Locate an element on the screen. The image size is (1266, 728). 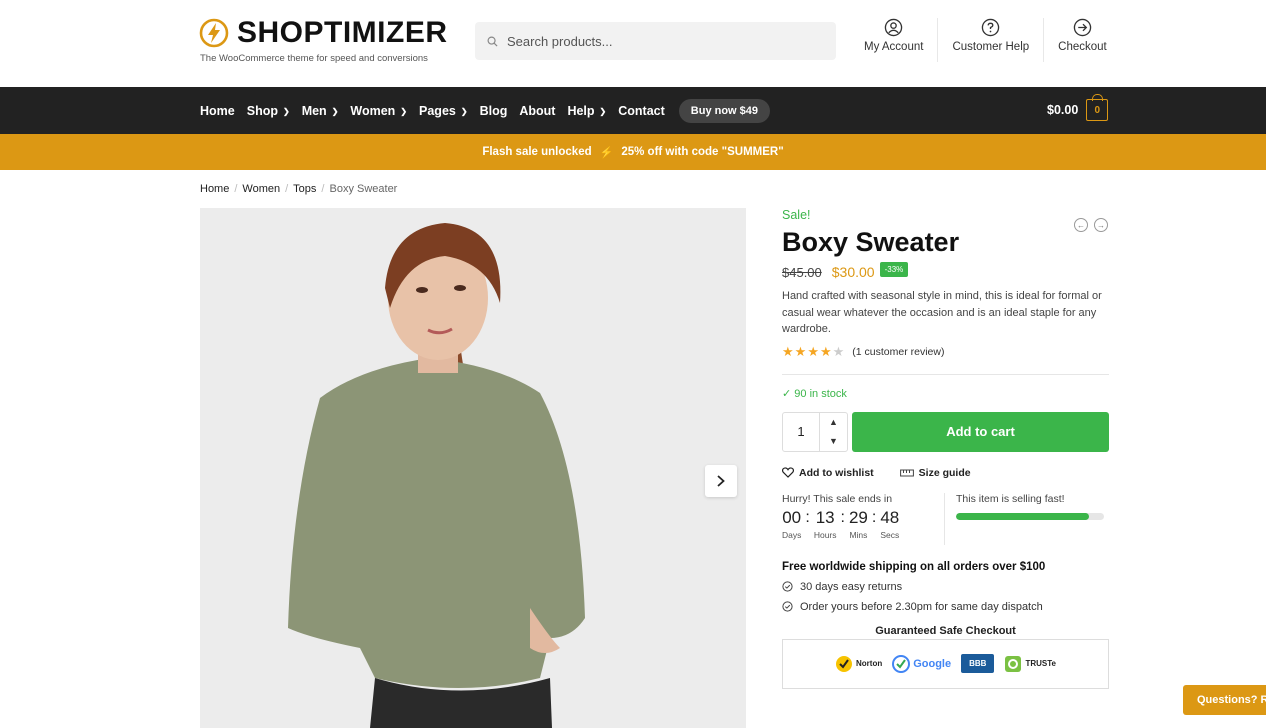
decrease-quantity-icon: ▼ is located at coordinates (833, 441).